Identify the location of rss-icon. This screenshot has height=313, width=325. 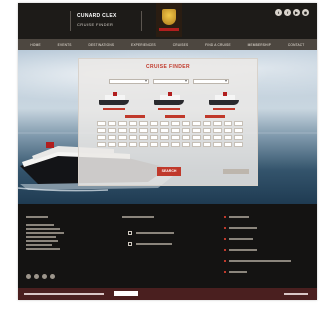
(52, 276).